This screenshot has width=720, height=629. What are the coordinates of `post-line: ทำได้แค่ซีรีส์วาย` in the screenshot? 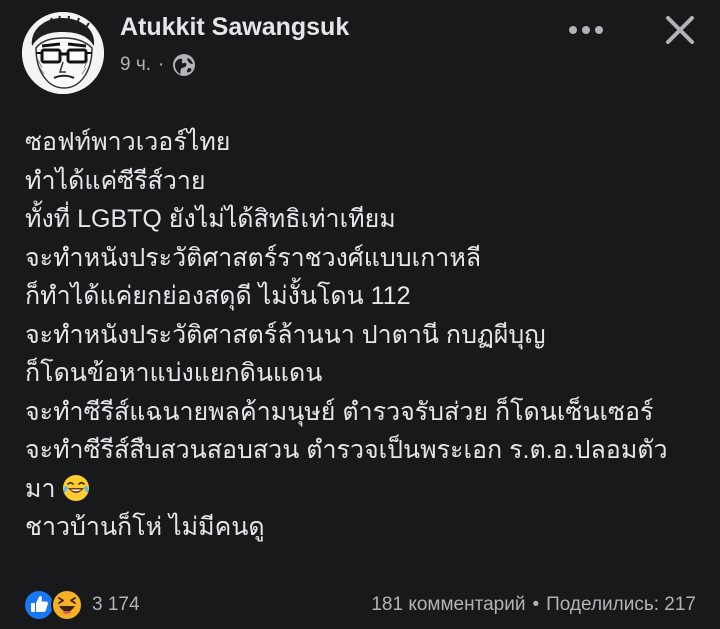 It's located at (115, 180).